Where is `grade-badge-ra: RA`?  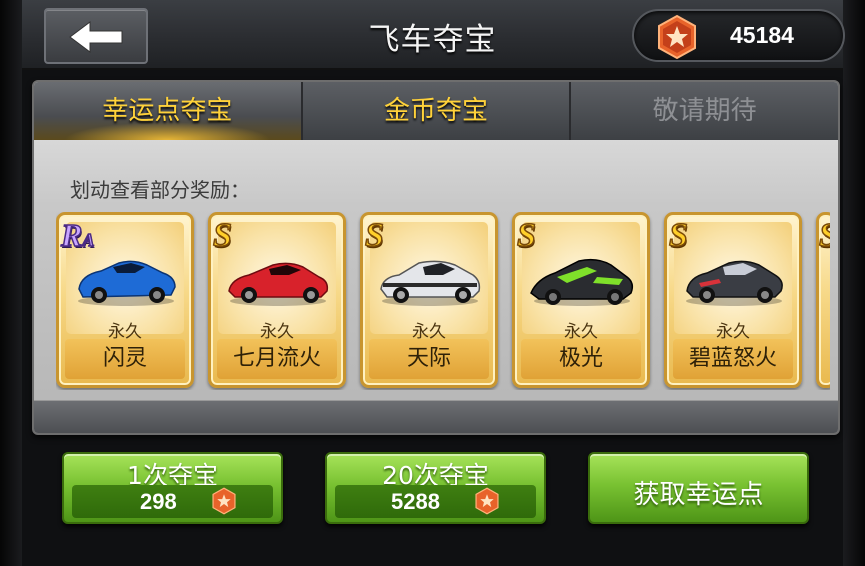 grade-badge-ra: RA is located at coordinates (77, 235).